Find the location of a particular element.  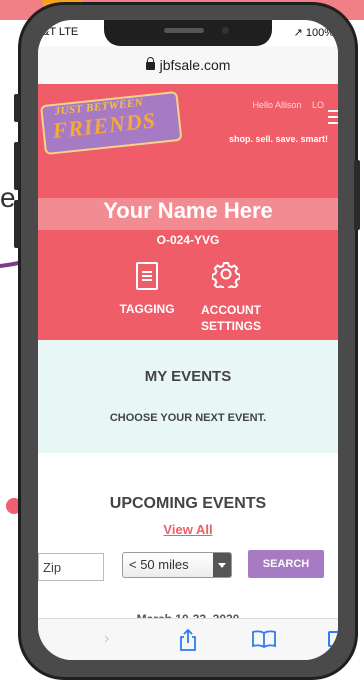

tagline: shop. sell. save. smart! is located at coordinates (278, 139).